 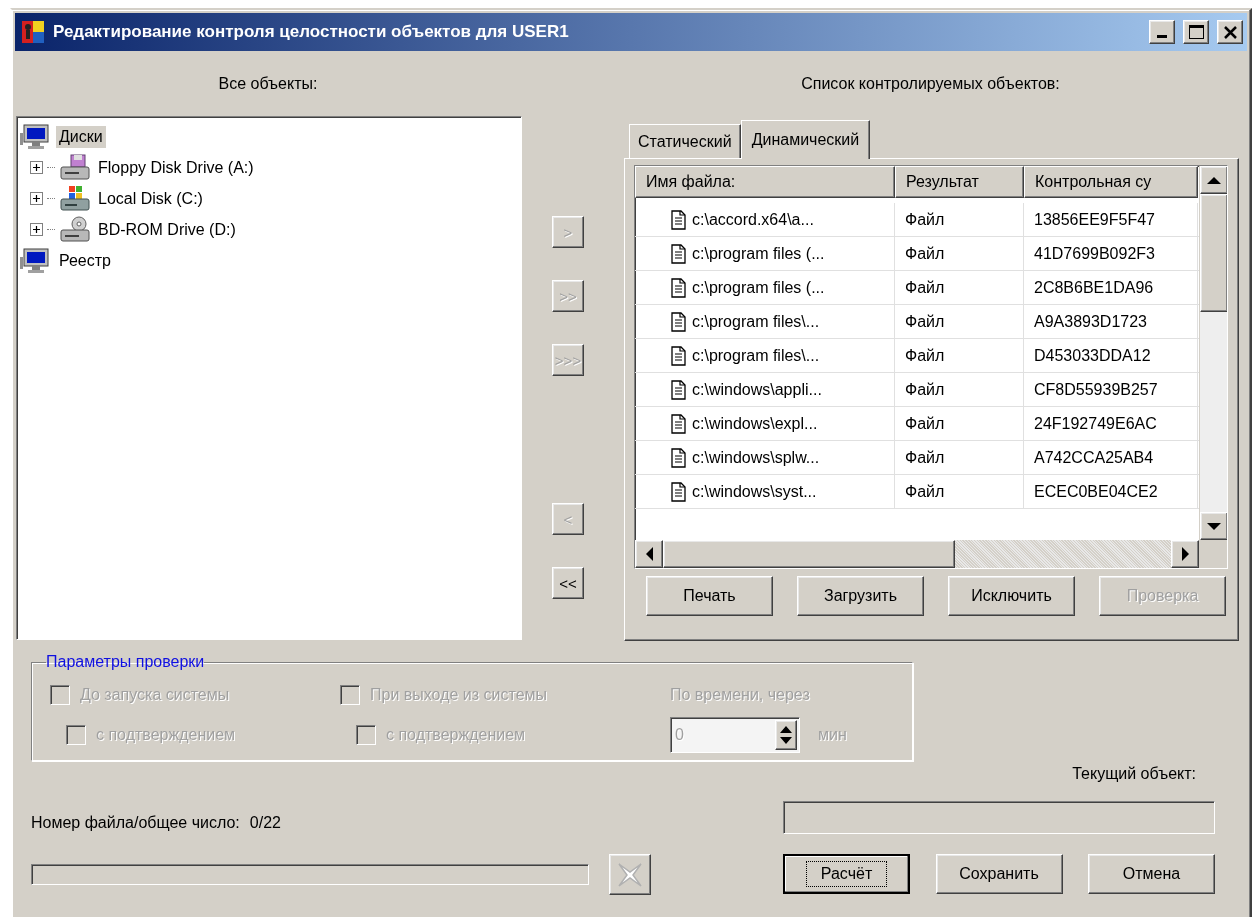 I want to click on tab: Динамический, so click(x=805, y=139).